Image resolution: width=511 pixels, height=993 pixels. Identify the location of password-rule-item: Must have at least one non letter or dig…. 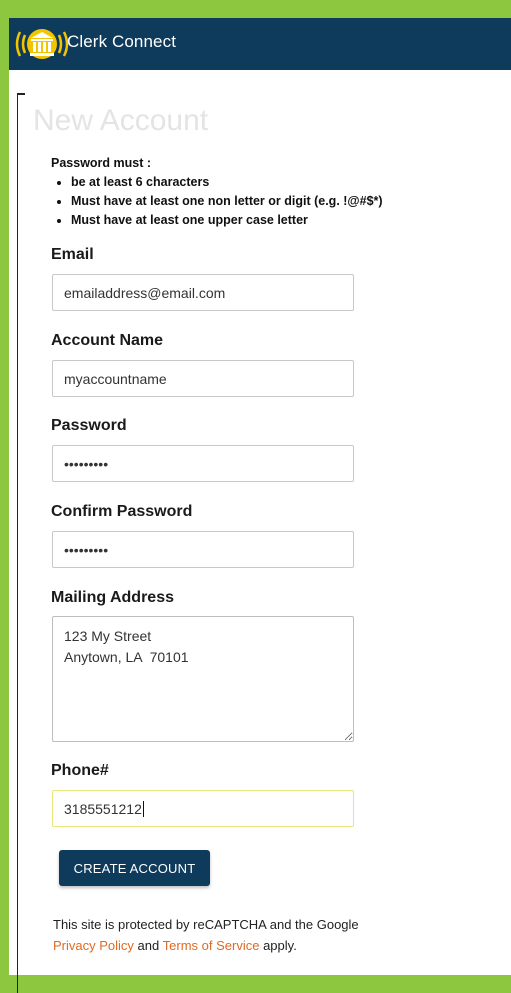
(227, 201).